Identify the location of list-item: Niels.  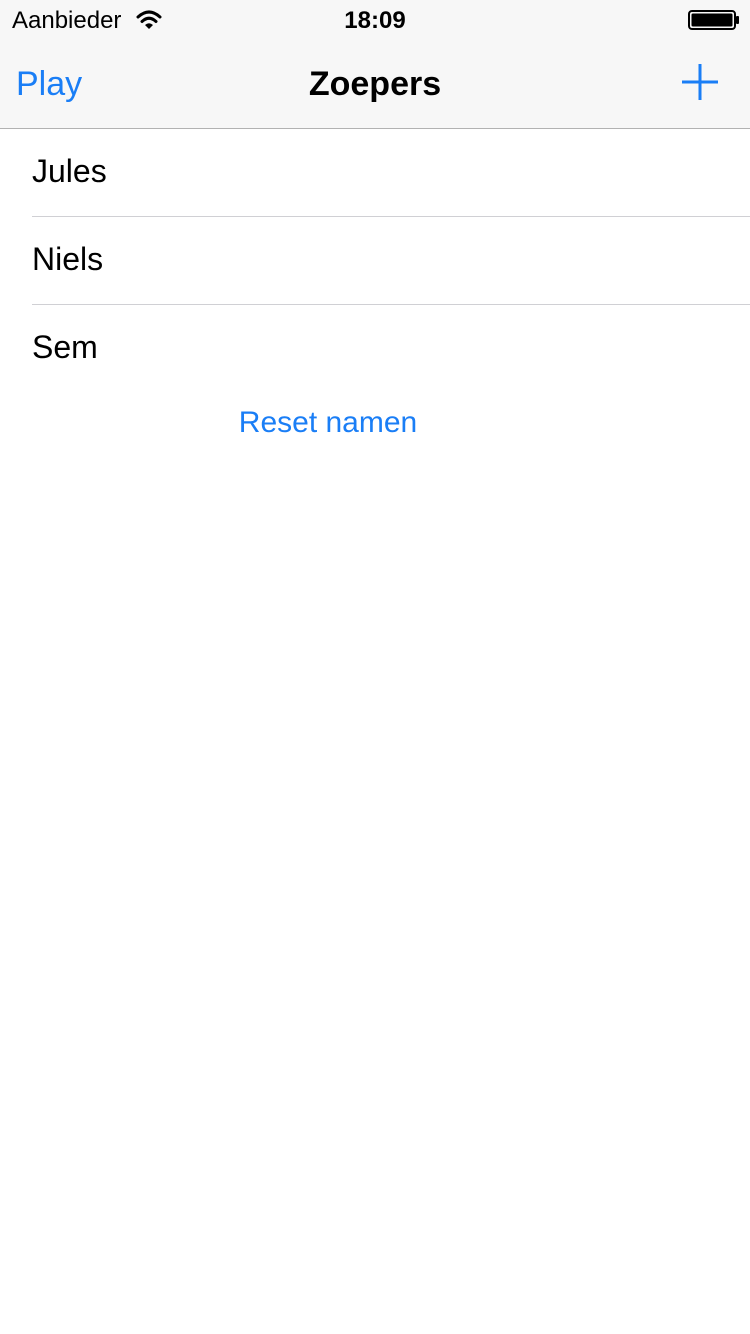
(391, 261).